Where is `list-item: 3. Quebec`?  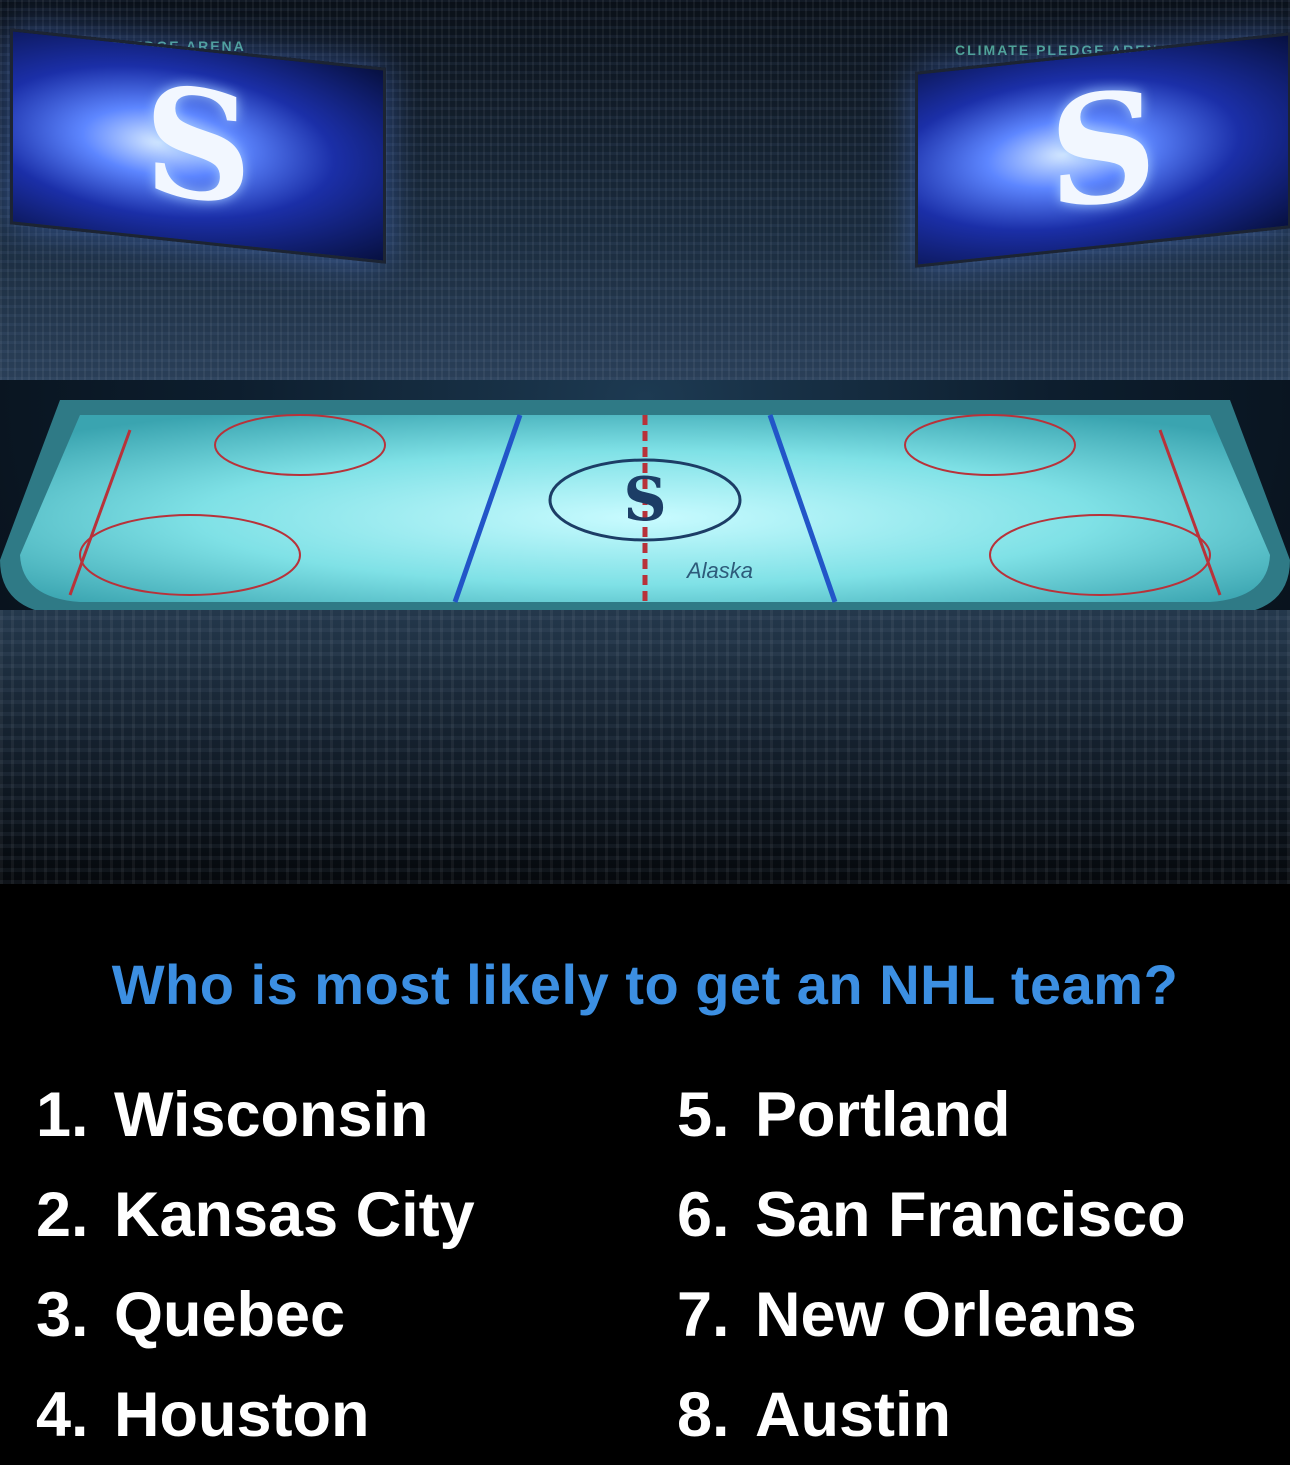
list-item: 3. Quebec is located at coordinates (255, 1315).